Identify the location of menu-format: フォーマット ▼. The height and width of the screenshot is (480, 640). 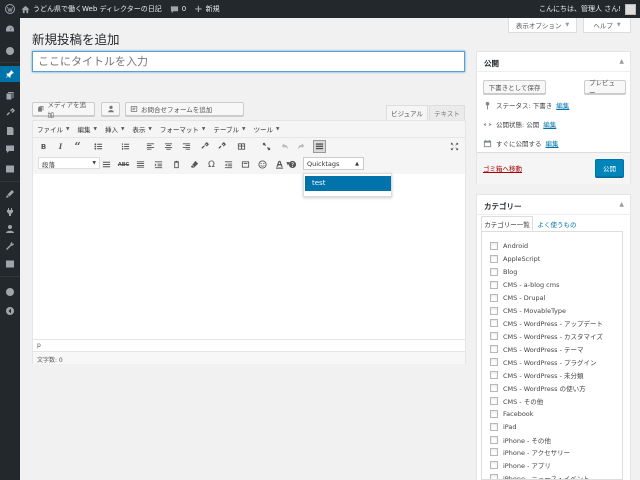
(182, 129).